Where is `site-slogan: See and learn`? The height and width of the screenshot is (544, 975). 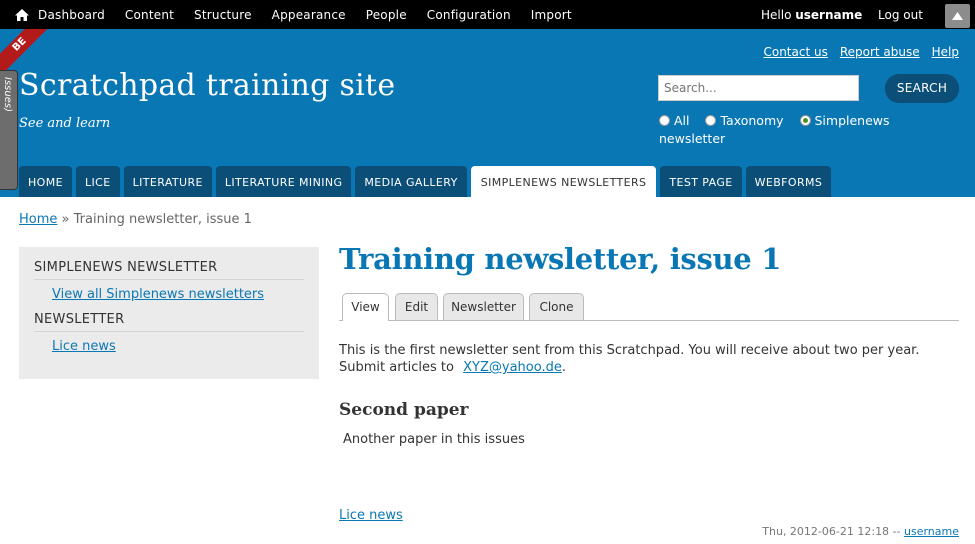
site-slogan: See and learn is located at coordinates (65, 123).